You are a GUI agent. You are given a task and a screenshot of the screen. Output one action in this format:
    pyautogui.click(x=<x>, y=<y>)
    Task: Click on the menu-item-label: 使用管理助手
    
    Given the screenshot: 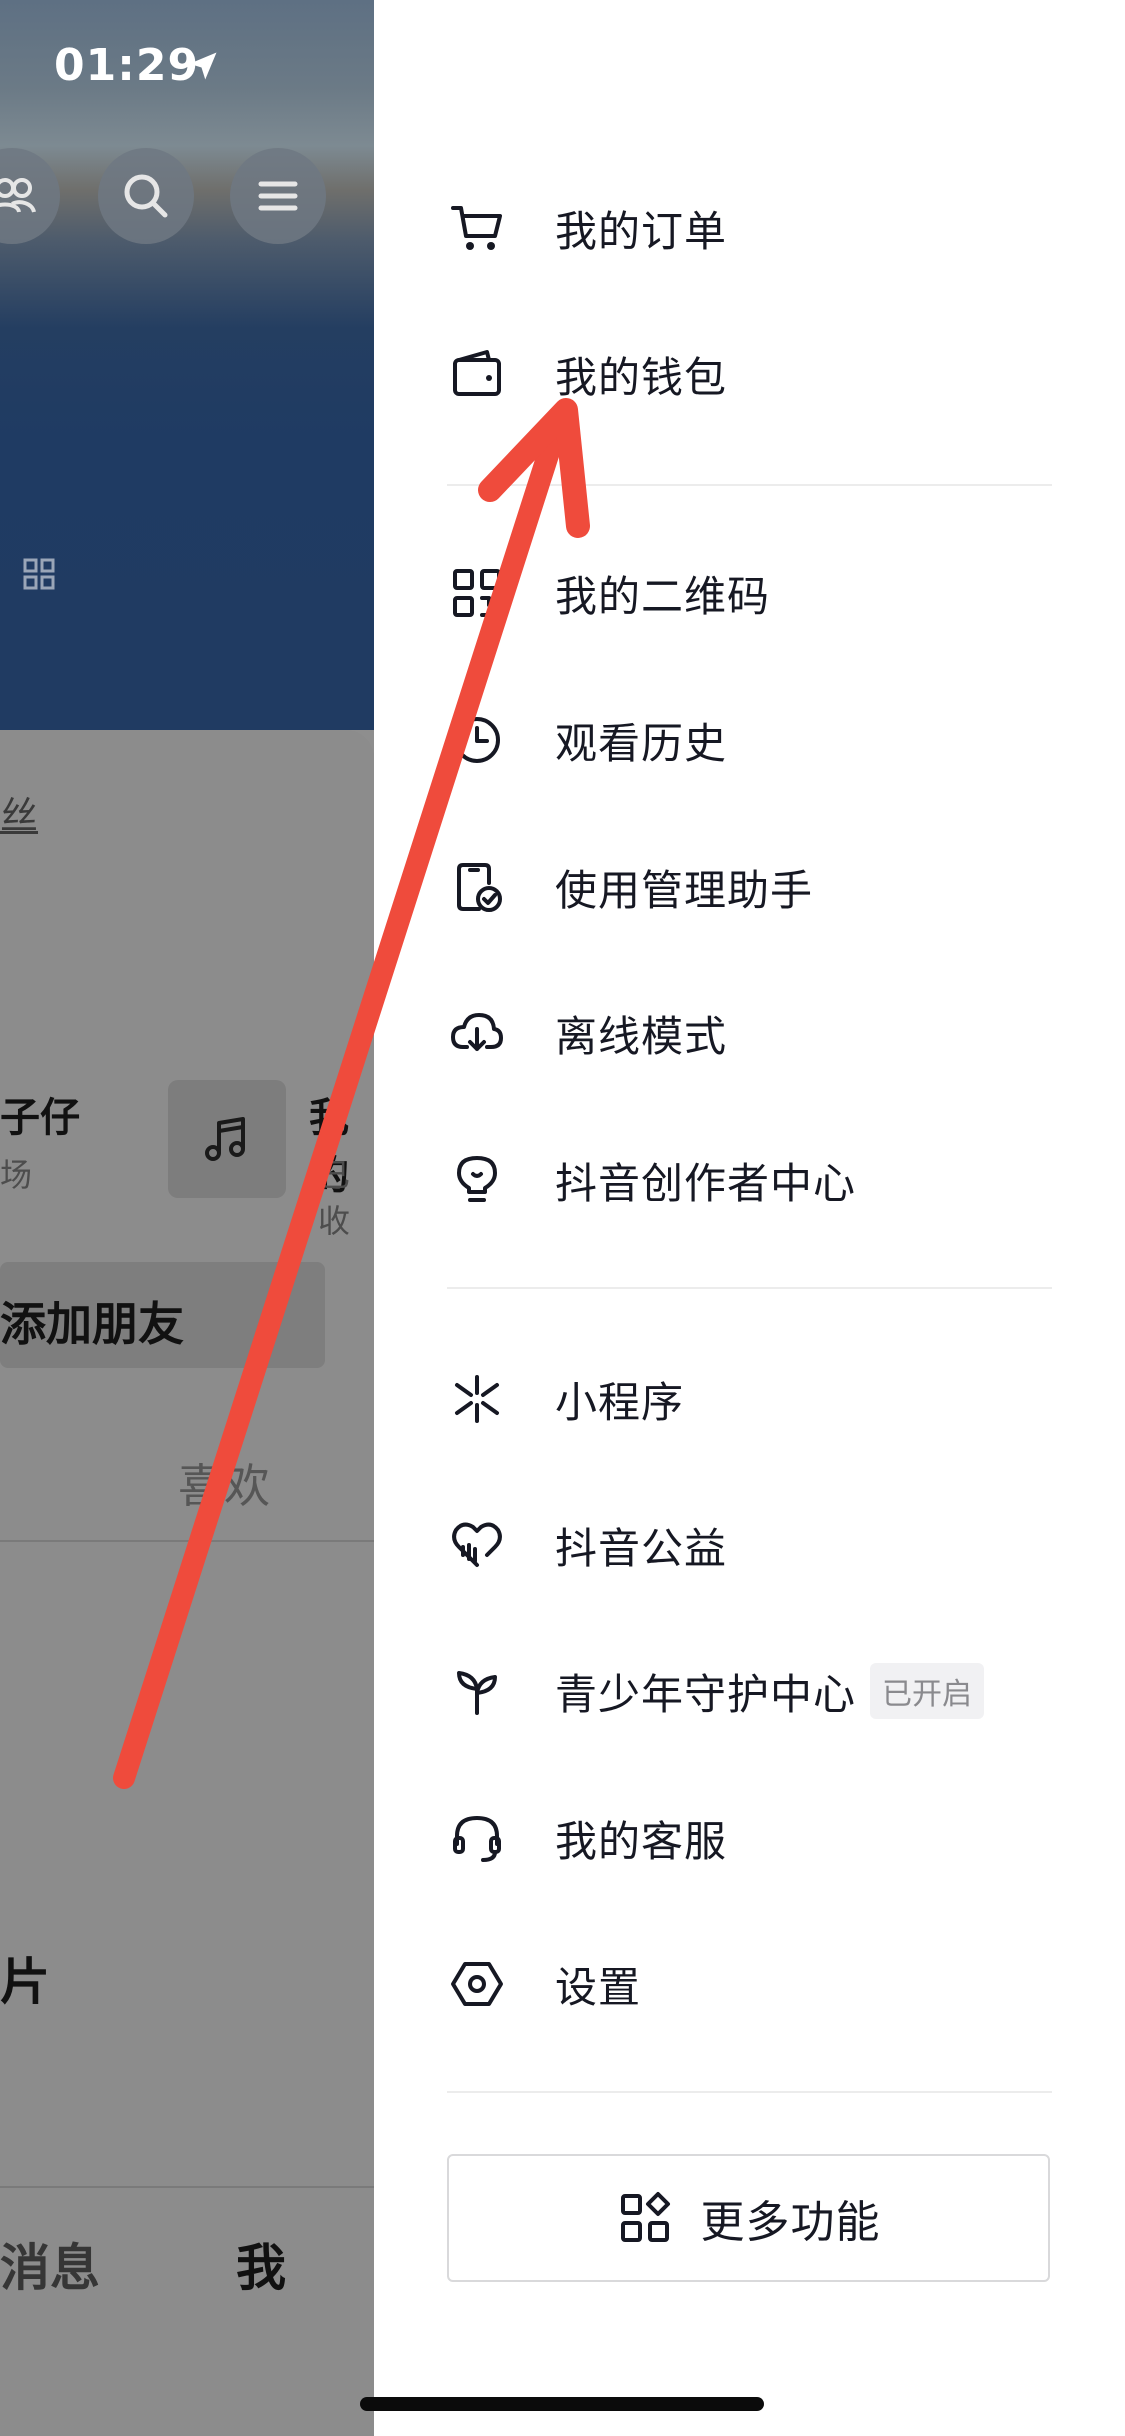 What is the action you would take?
    pyautogui.click(x=684, y=890)
    